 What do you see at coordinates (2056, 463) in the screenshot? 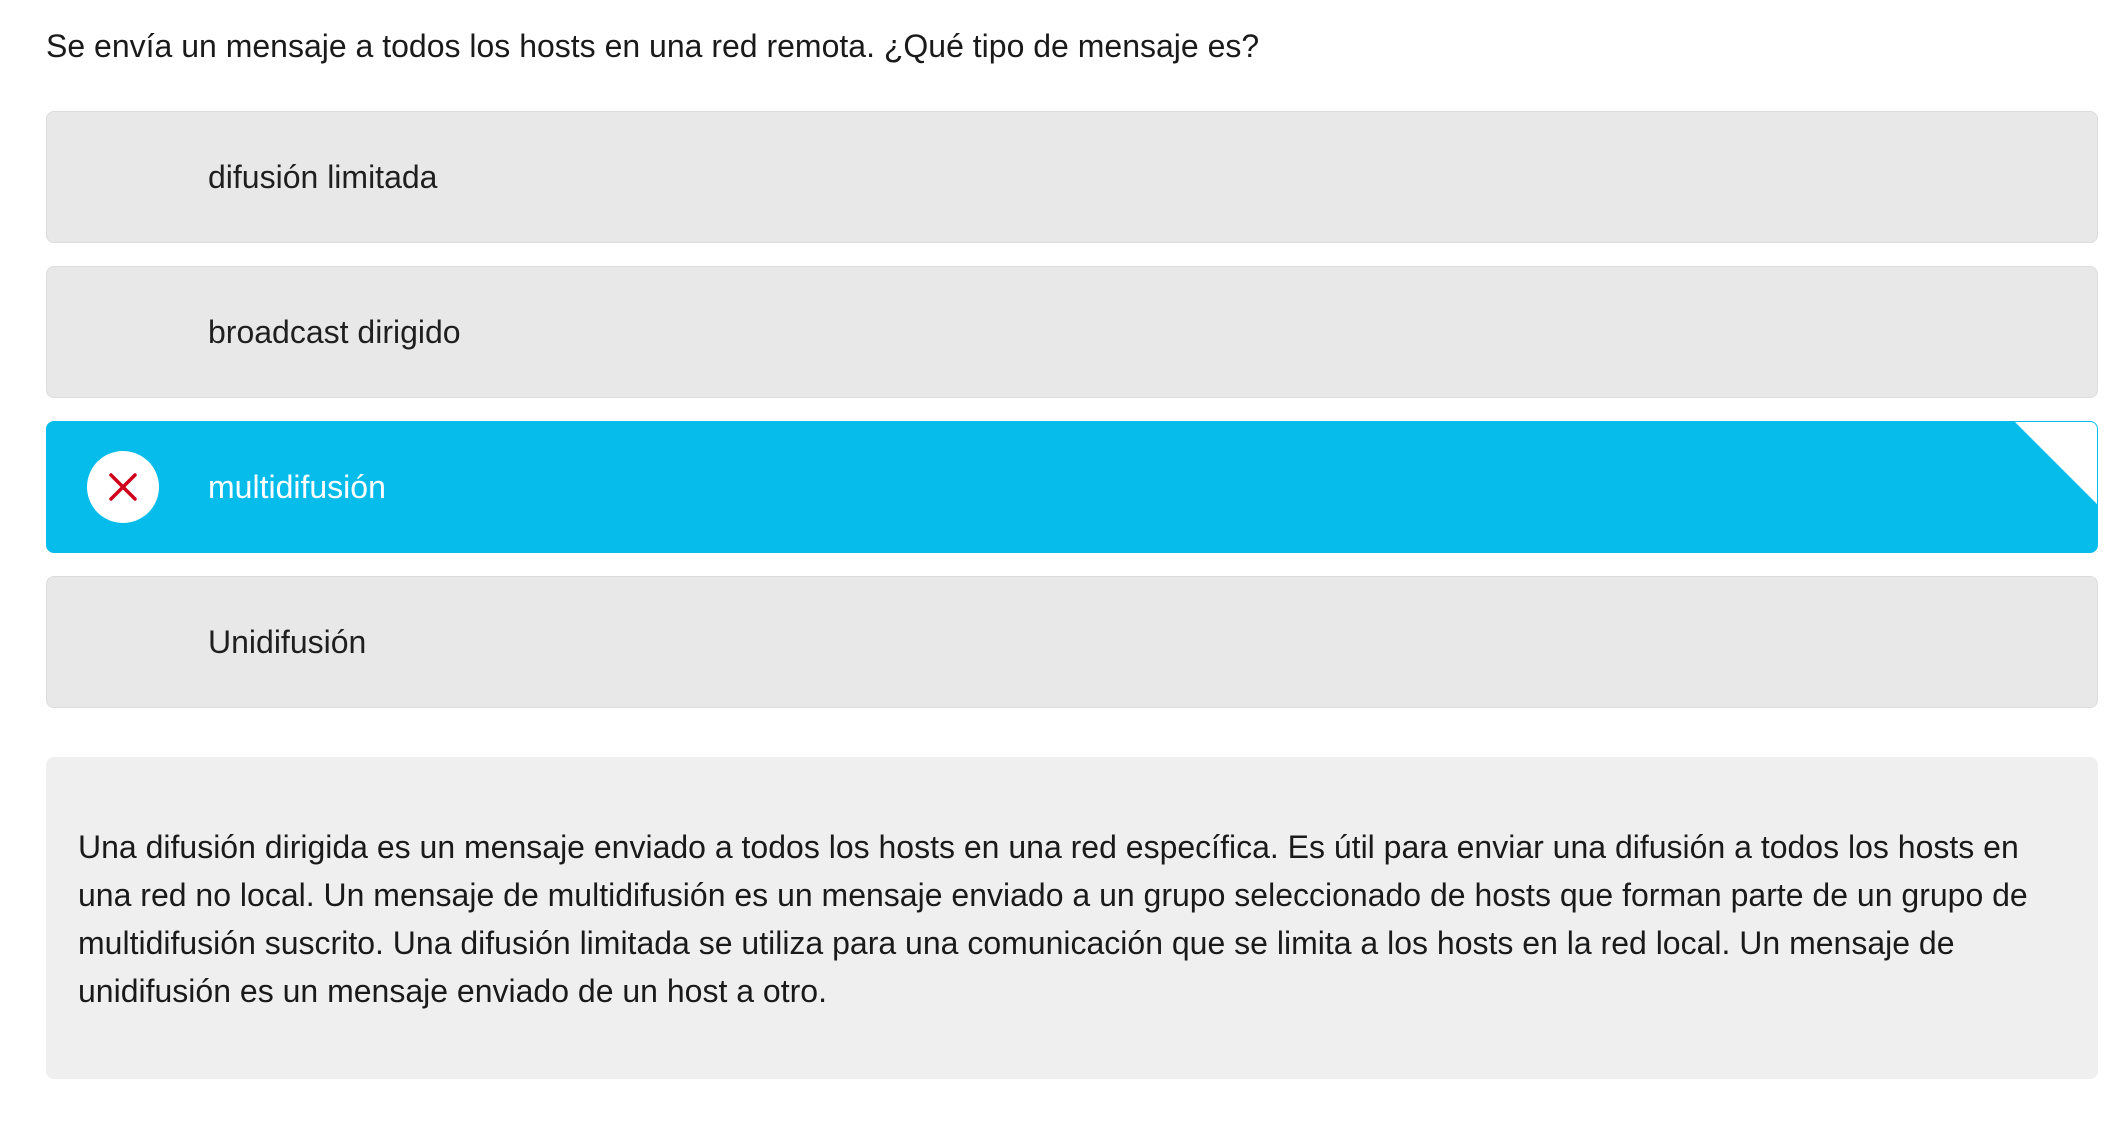
I see `selected-corner-fold-icon` at bounding box center [2056, 463].